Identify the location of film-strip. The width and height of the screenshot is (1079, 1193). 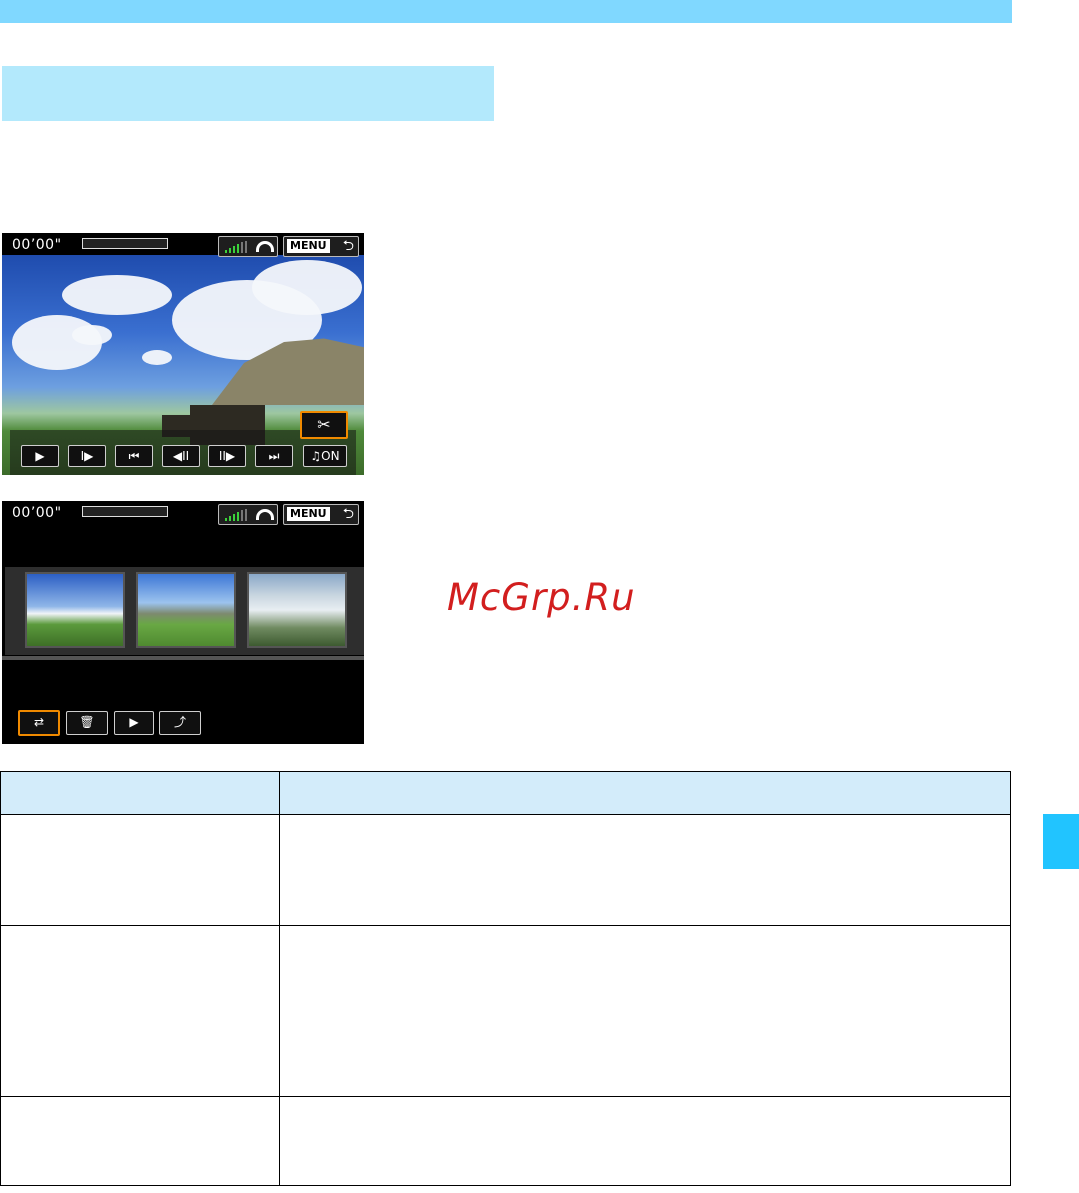
(184, 611).